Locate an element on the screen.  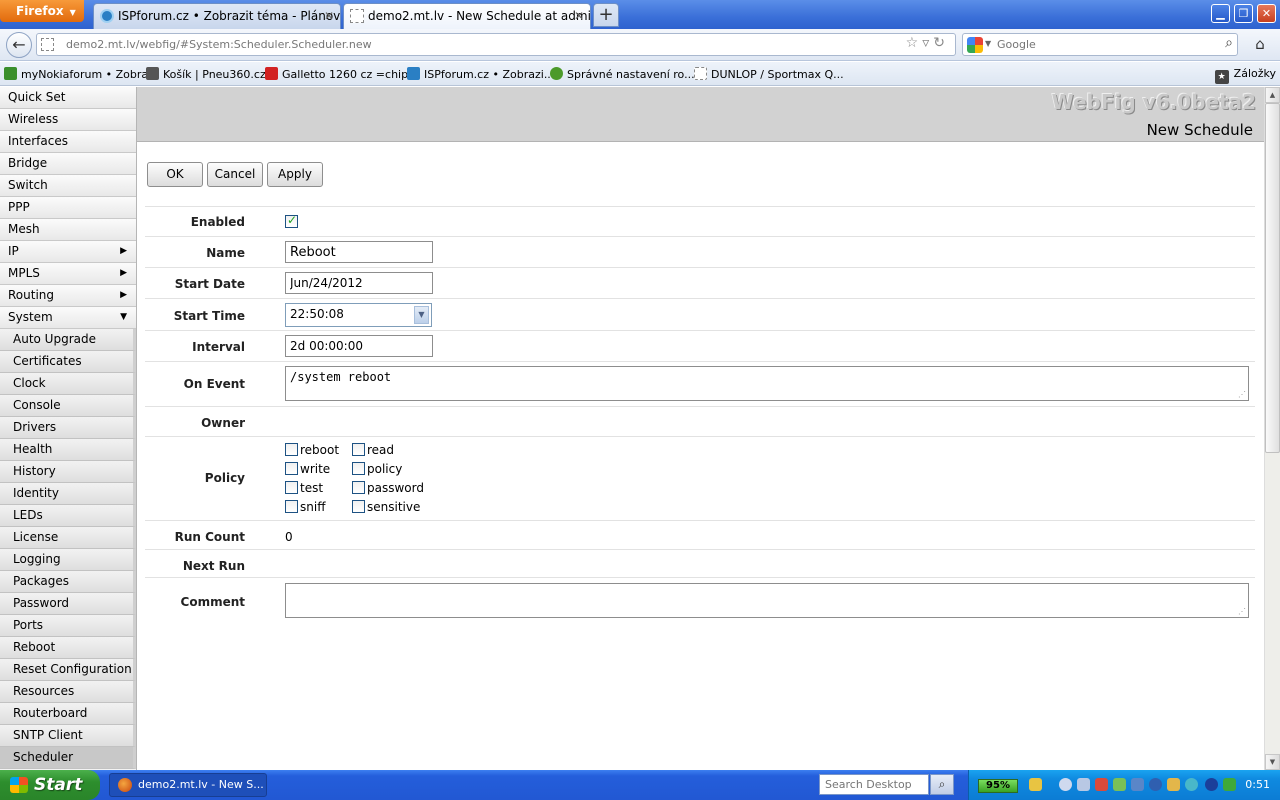
search-input is located at coordinates (1102, 44).